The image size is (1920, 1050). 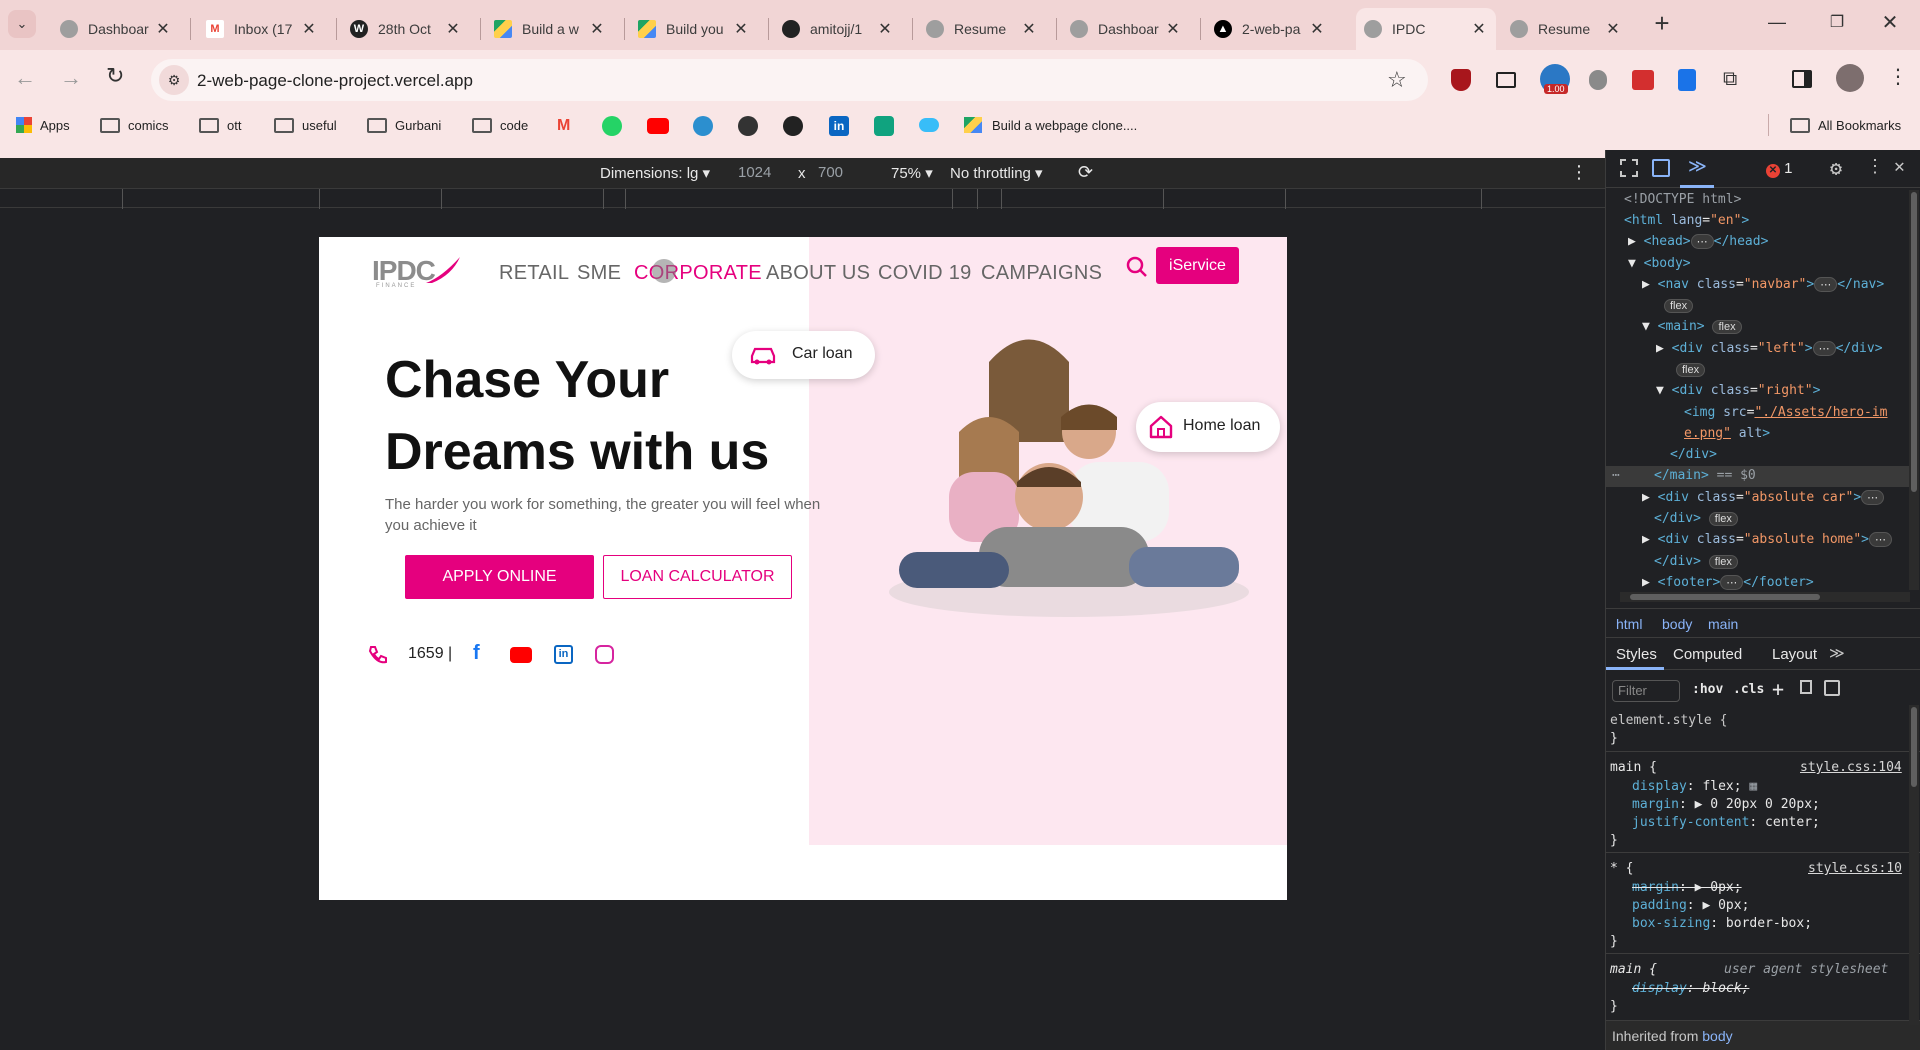 I want to click on bookmark-folder-gurbani: Gurbani, so click(x=404, y=125).